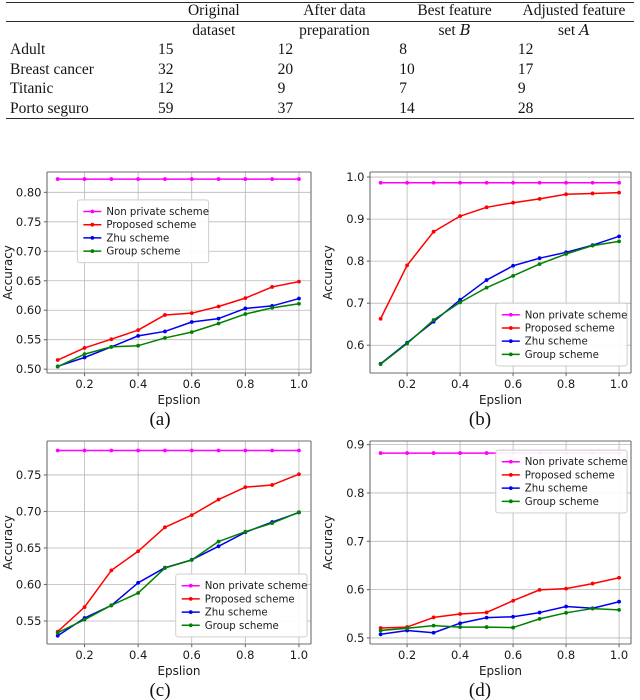 The width and height of the screenshot is (640, 700). Describe the element at coordinates (29, 584) in the screenshot. I see `y-tick-label: 0.60` at that location.